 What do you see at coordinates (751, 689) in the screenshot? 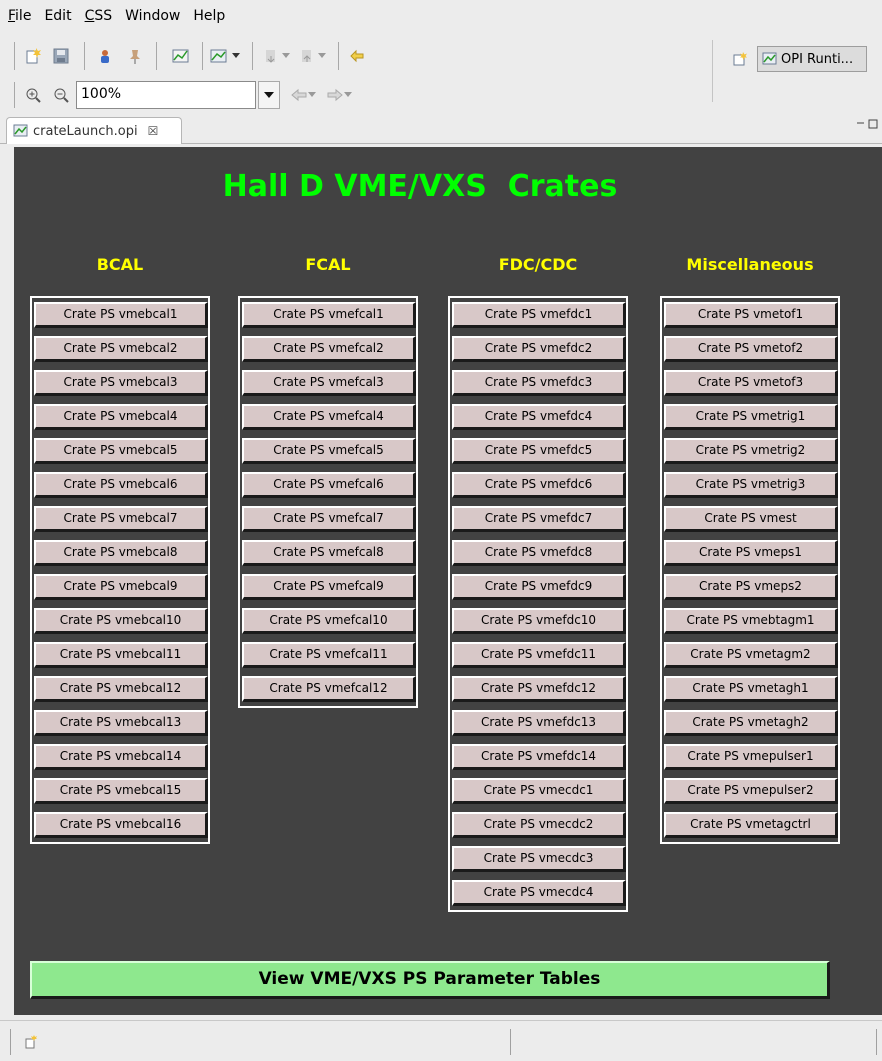
I see `crate-button: Crate PS vmetagh1` at bounding box center [751, 689].